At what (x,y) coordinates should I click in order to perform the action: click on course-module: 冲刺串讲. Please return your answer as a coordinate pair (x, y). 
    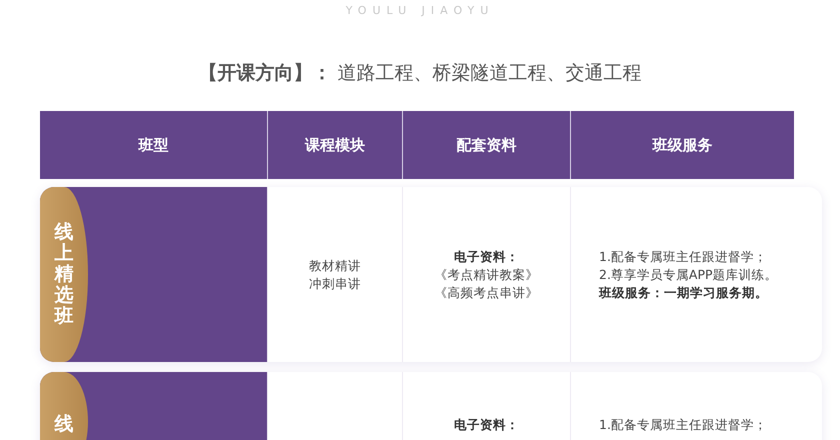
    Looking at the image, I should click on (335, 283).